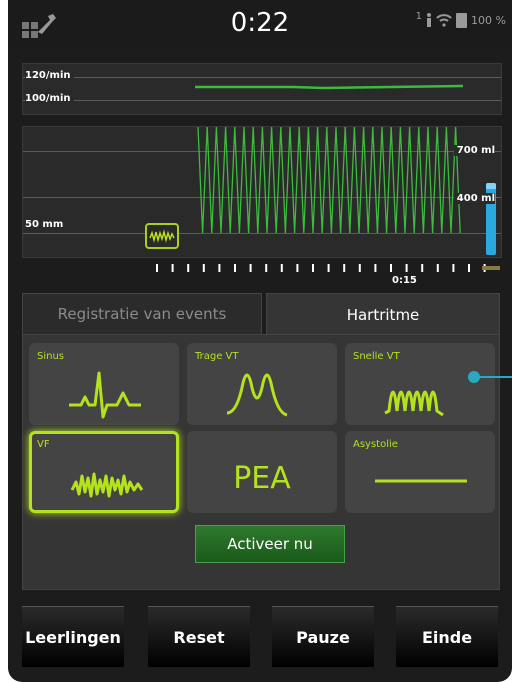  I want to click on pea-label: PEA, so click(262, 478).